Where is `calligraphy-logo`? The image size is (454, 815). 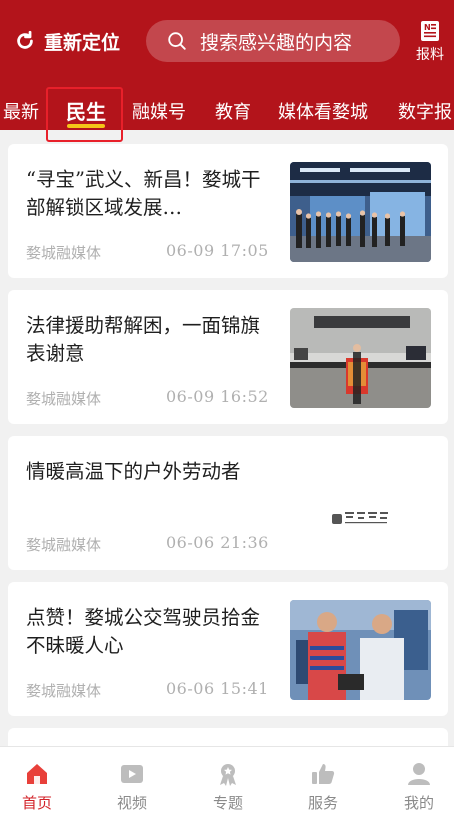 calligraphy-logo is located at coordinates (360, 504).